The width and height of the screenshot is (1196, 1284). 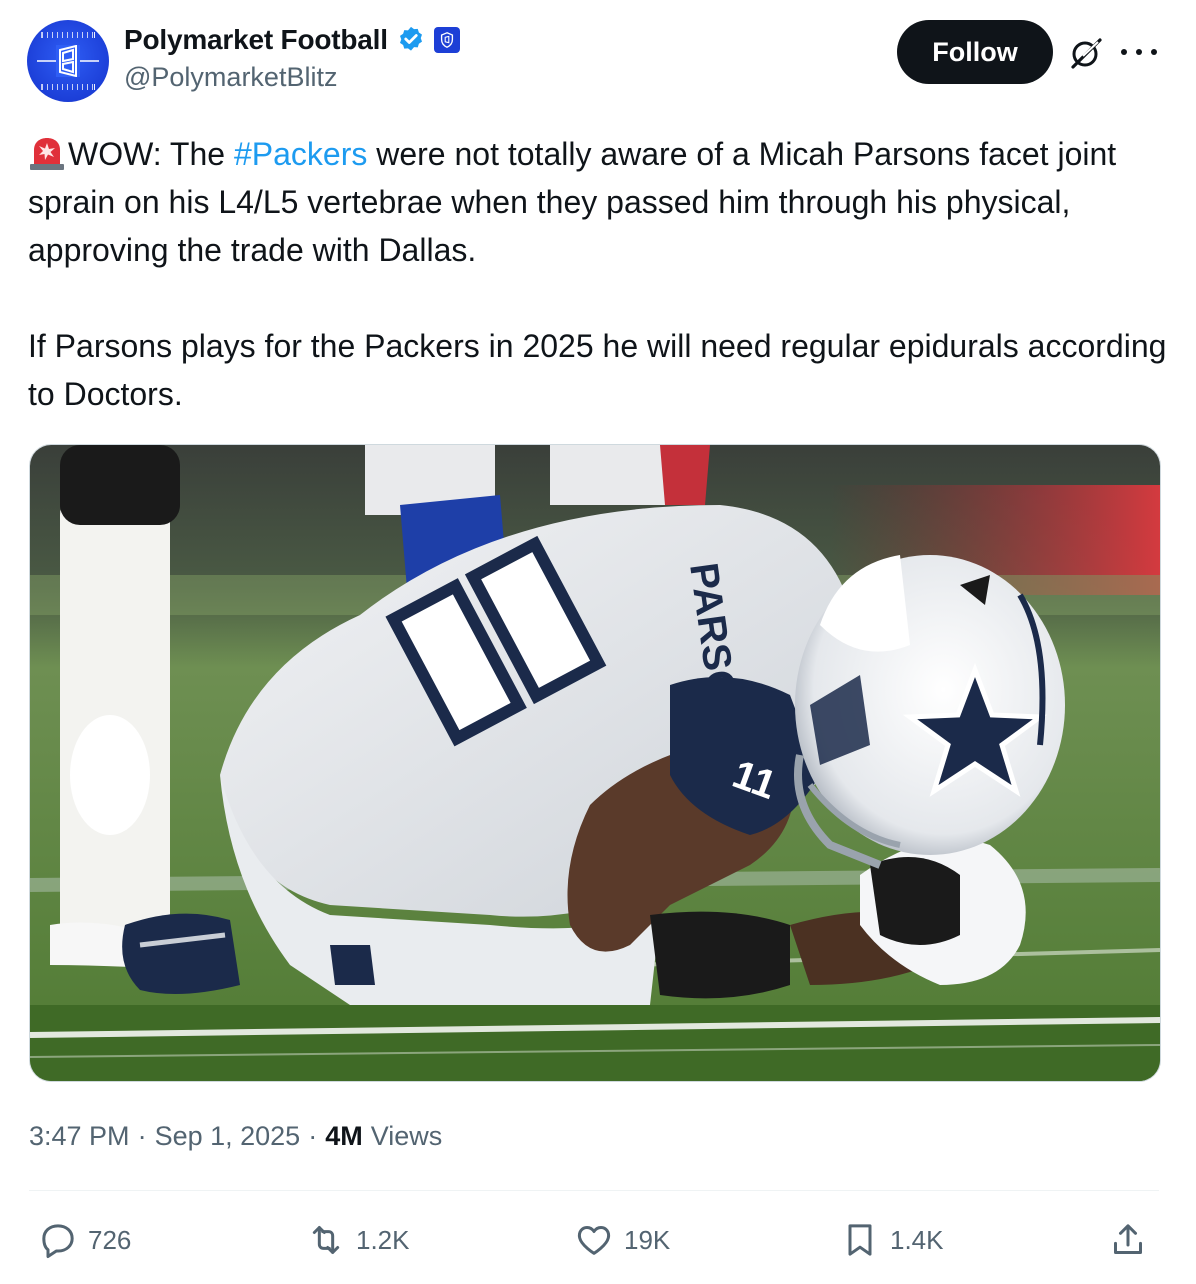 I want to click on avatar-field-ticks-bottom, so click(x=68, y=87).